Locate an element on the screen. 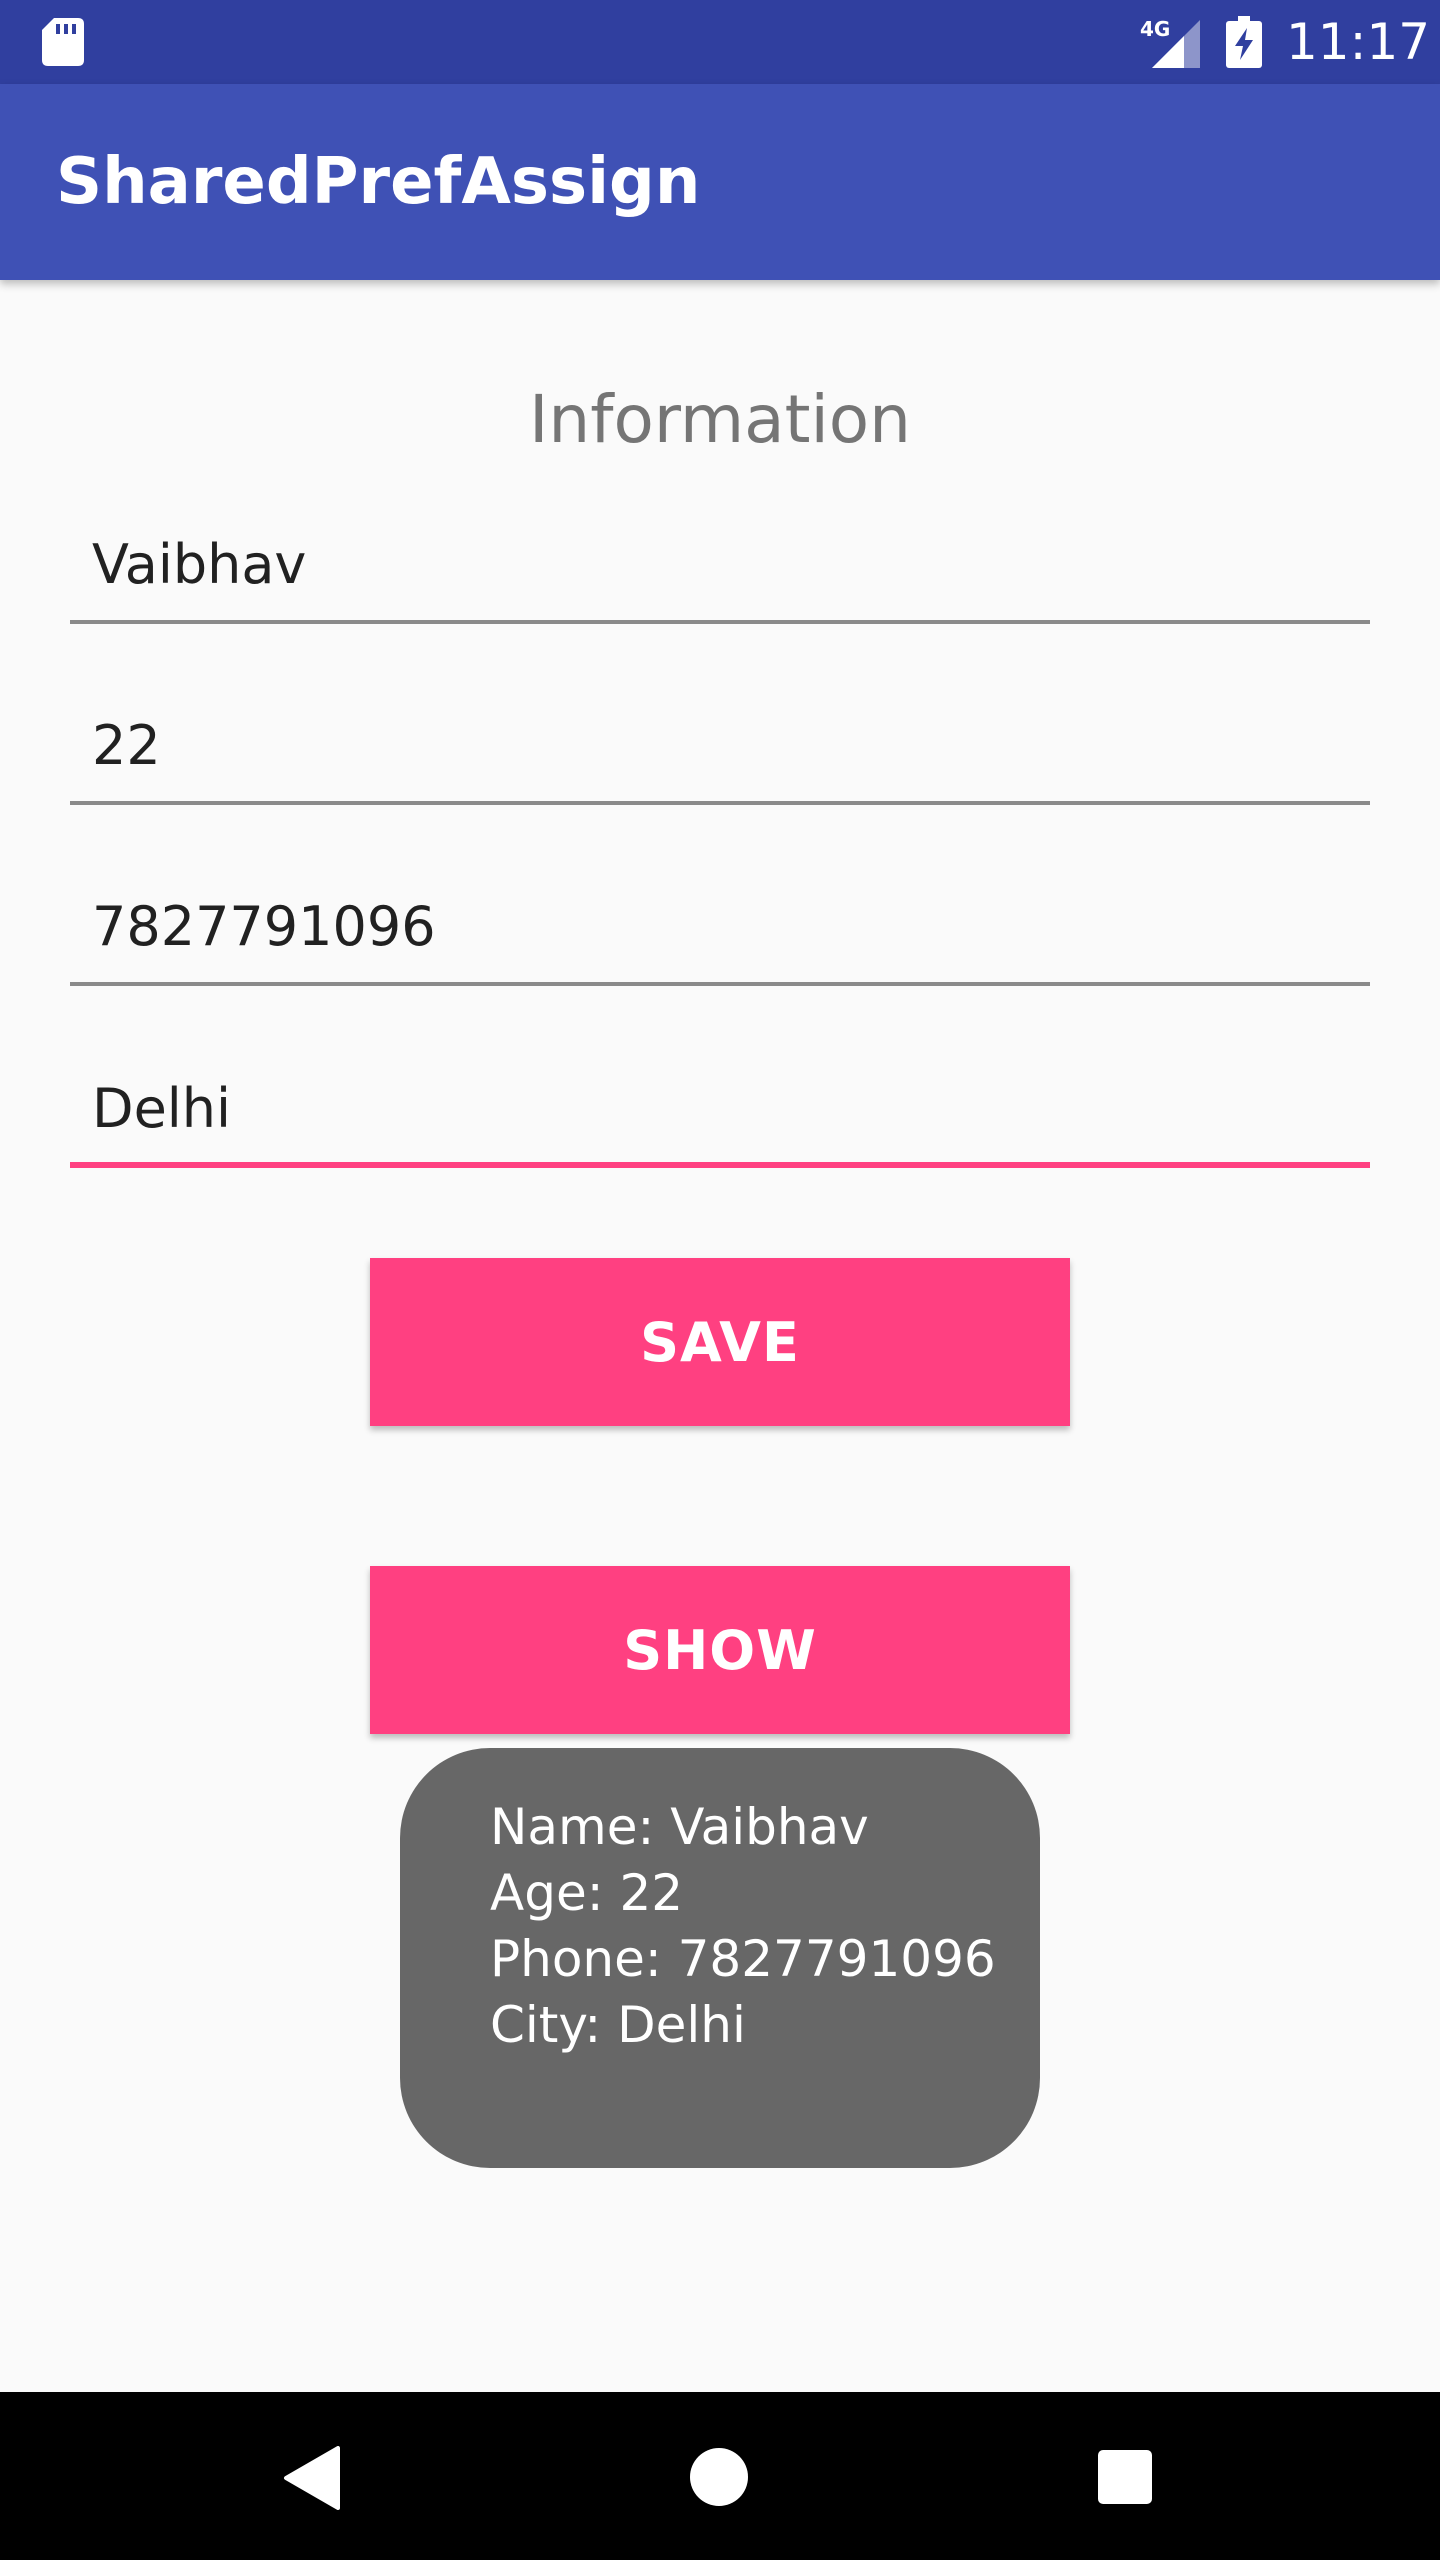  phone-input is located at coordinates (720, 926).